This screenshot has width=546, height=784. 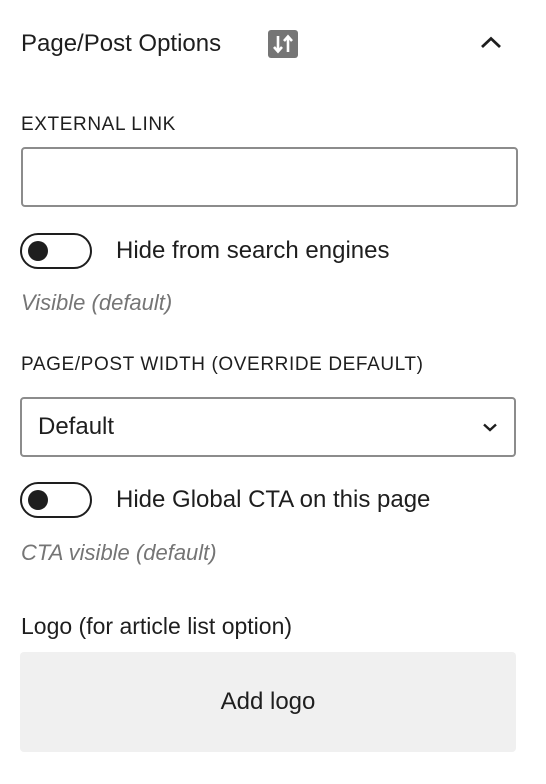 What do you see at coordinates (222, 364) in the screenshot?
I see `page-width-label: PAGE/POST WIDTH (OVERRIDE DEFAULT)` at bounding box center [222, 364].